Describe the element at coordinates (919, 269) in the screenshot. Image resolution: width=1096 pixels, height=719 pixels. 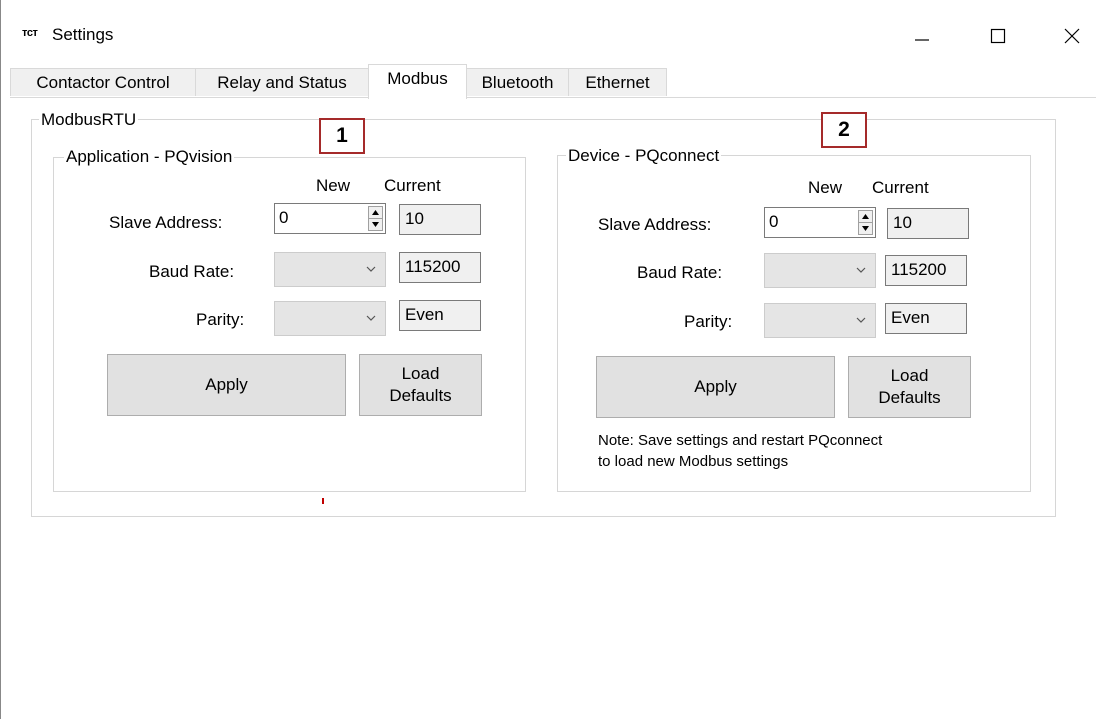
I see `dev-baud-rate-current-value: 115200` at that location.